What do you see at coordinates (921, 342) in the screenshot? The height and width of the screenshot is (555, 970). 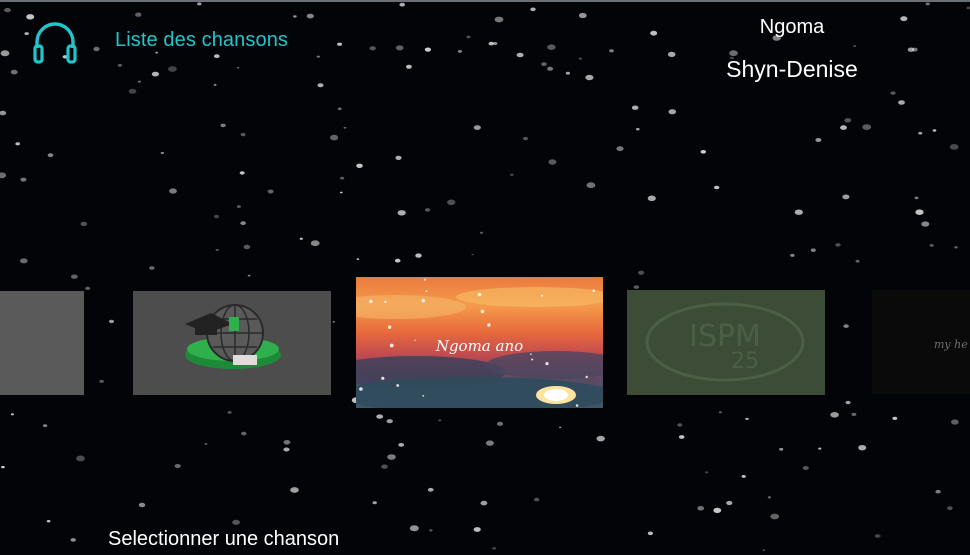 I see `song-card-next-edge: my he` at bounding box center [921, 342].